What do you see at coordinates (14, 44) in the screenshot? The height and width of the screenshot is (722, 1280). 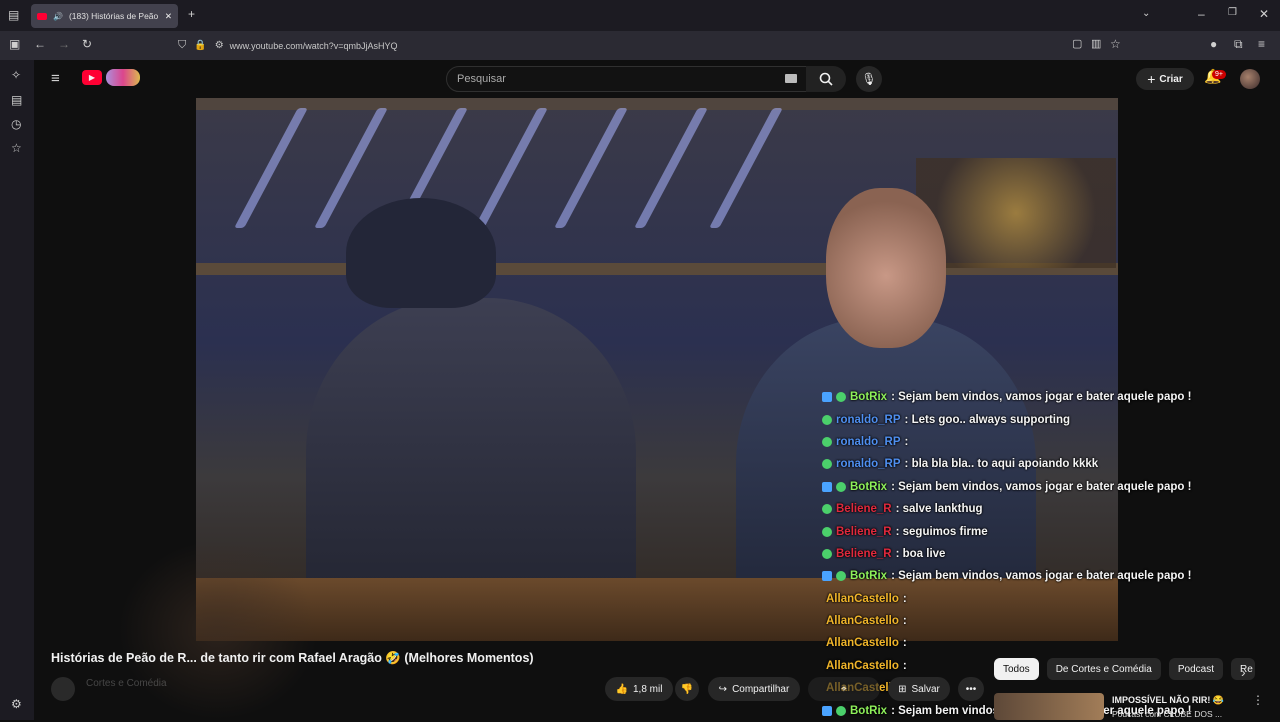 I see `sidebar-toggle-icon: ▣` at bounding box center [14, 44].